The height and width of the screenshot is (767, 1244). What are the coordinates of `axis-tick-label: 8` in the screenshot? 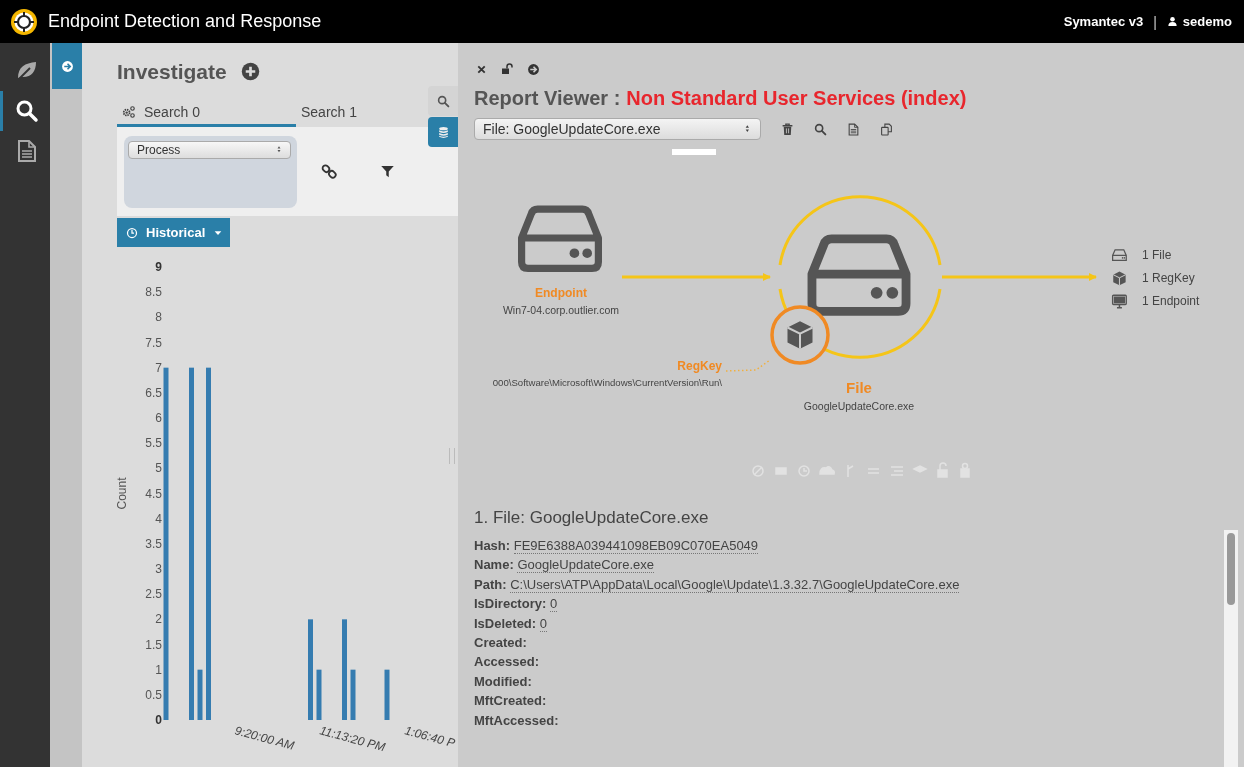 It's located at (158, 317).